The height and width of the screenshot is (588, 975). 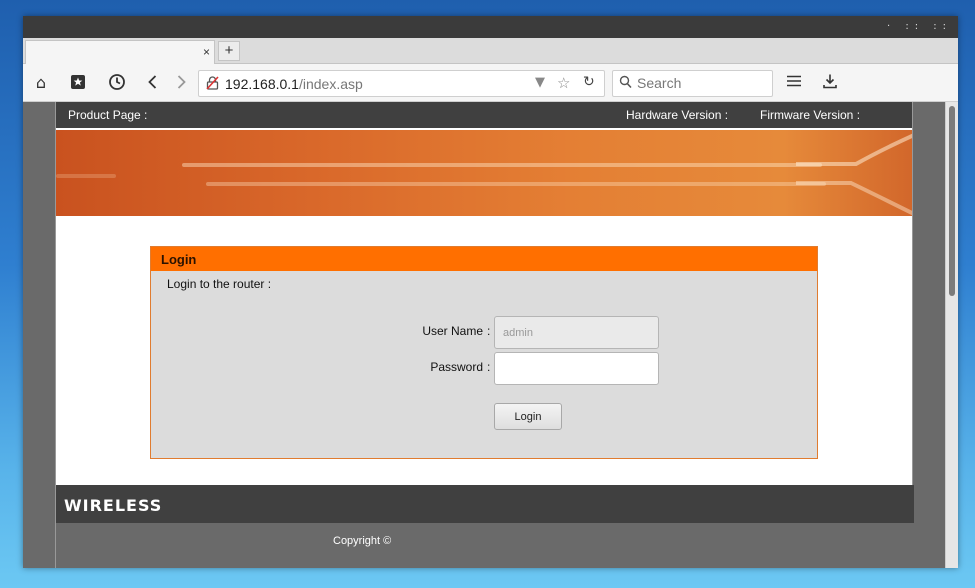 I want to click on tab-active: ×, so click(x=120, y=52).